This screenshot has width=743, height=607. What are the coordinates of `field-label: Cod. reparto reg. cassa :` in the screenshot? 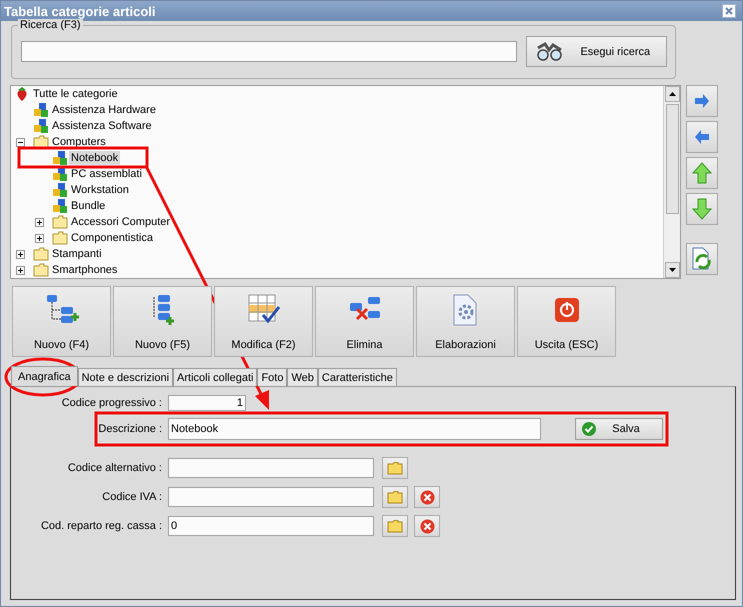 It's located at (101, 526).